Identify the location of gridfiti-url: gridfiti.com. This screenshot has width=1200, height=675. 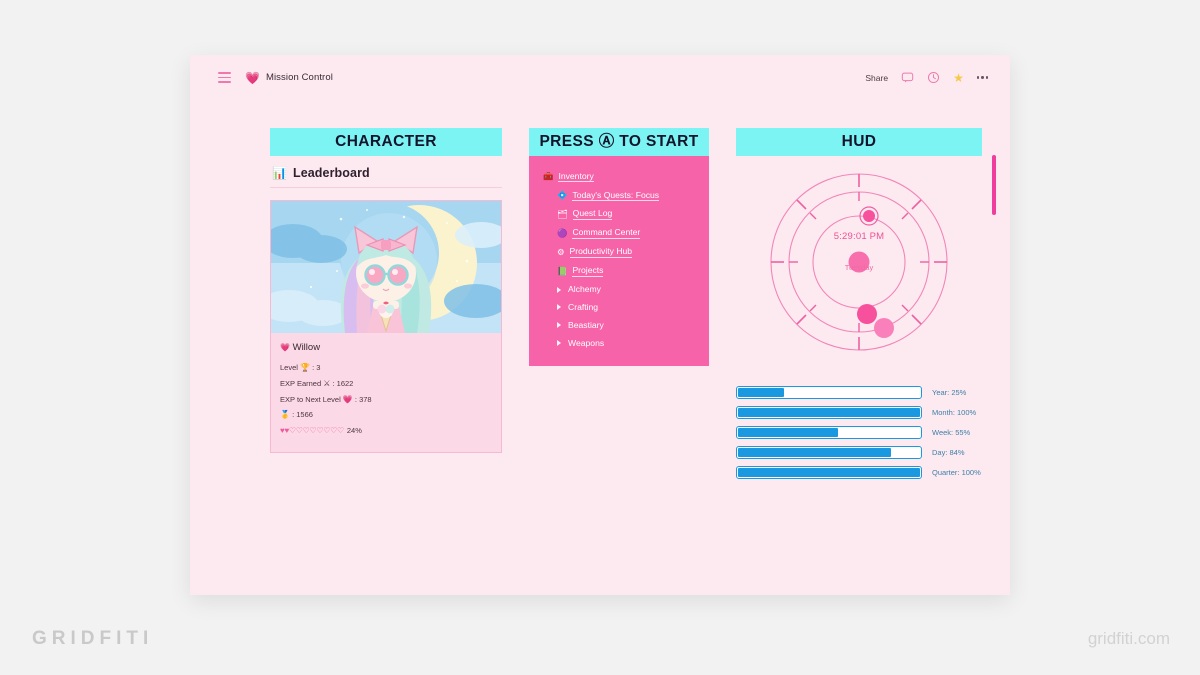
(1128, 638).